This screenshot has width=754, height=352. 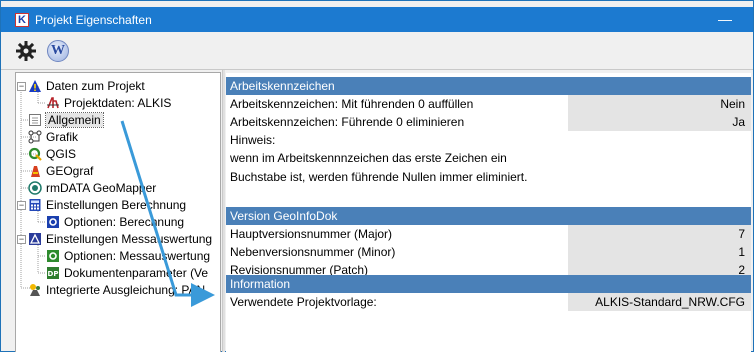 I want to click on tree-item-label: Allgemein, so click(x=74, y=119).